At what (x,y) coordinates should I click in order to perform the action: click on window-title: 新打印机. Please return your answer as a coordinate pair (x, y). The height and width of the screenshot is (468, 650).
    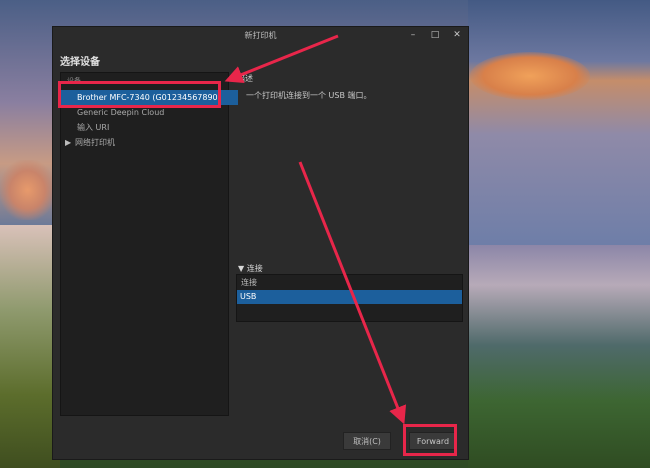
    Looking at the image, I should click on (260, 35).